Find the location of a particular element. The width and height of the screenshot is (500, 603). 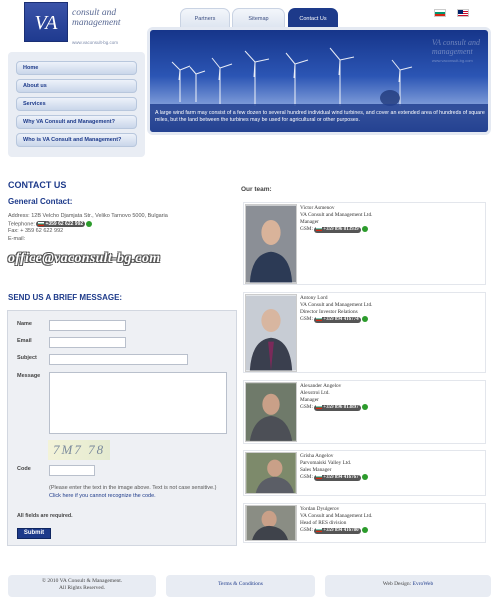

logo-text: consult and management is located at coordinates (112, 18).